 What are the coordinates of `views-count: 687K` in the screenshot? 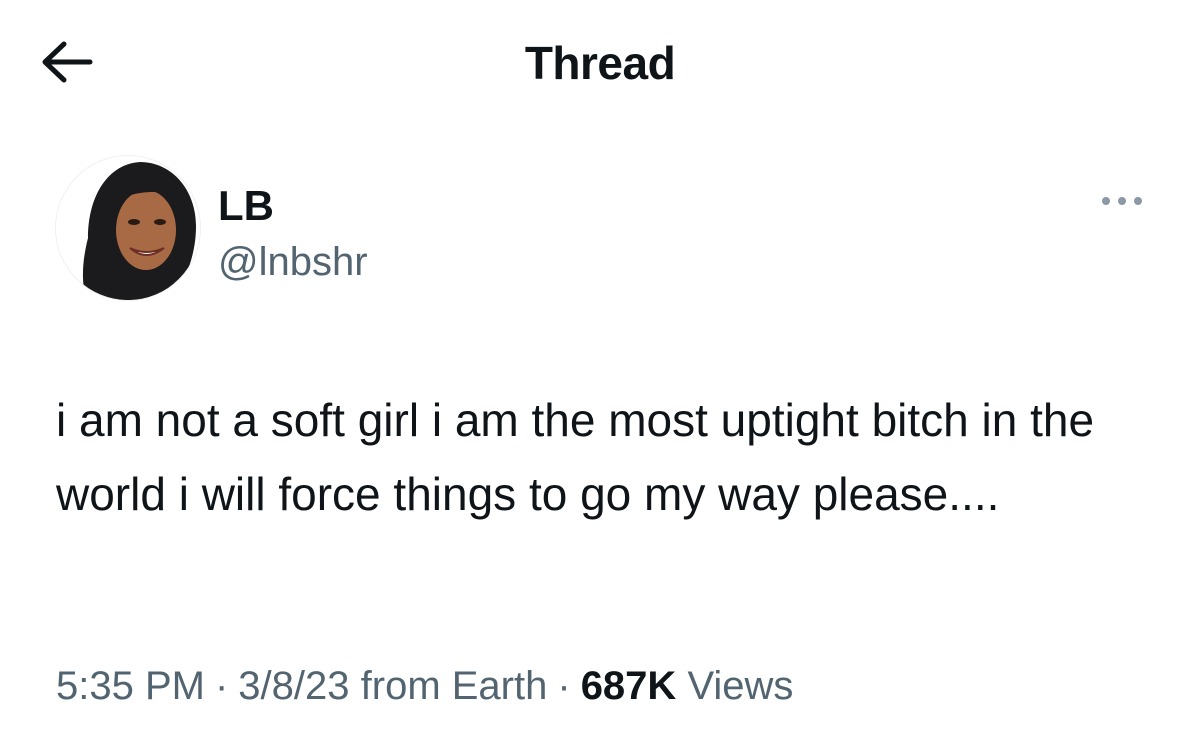 It's located at (629, 686).